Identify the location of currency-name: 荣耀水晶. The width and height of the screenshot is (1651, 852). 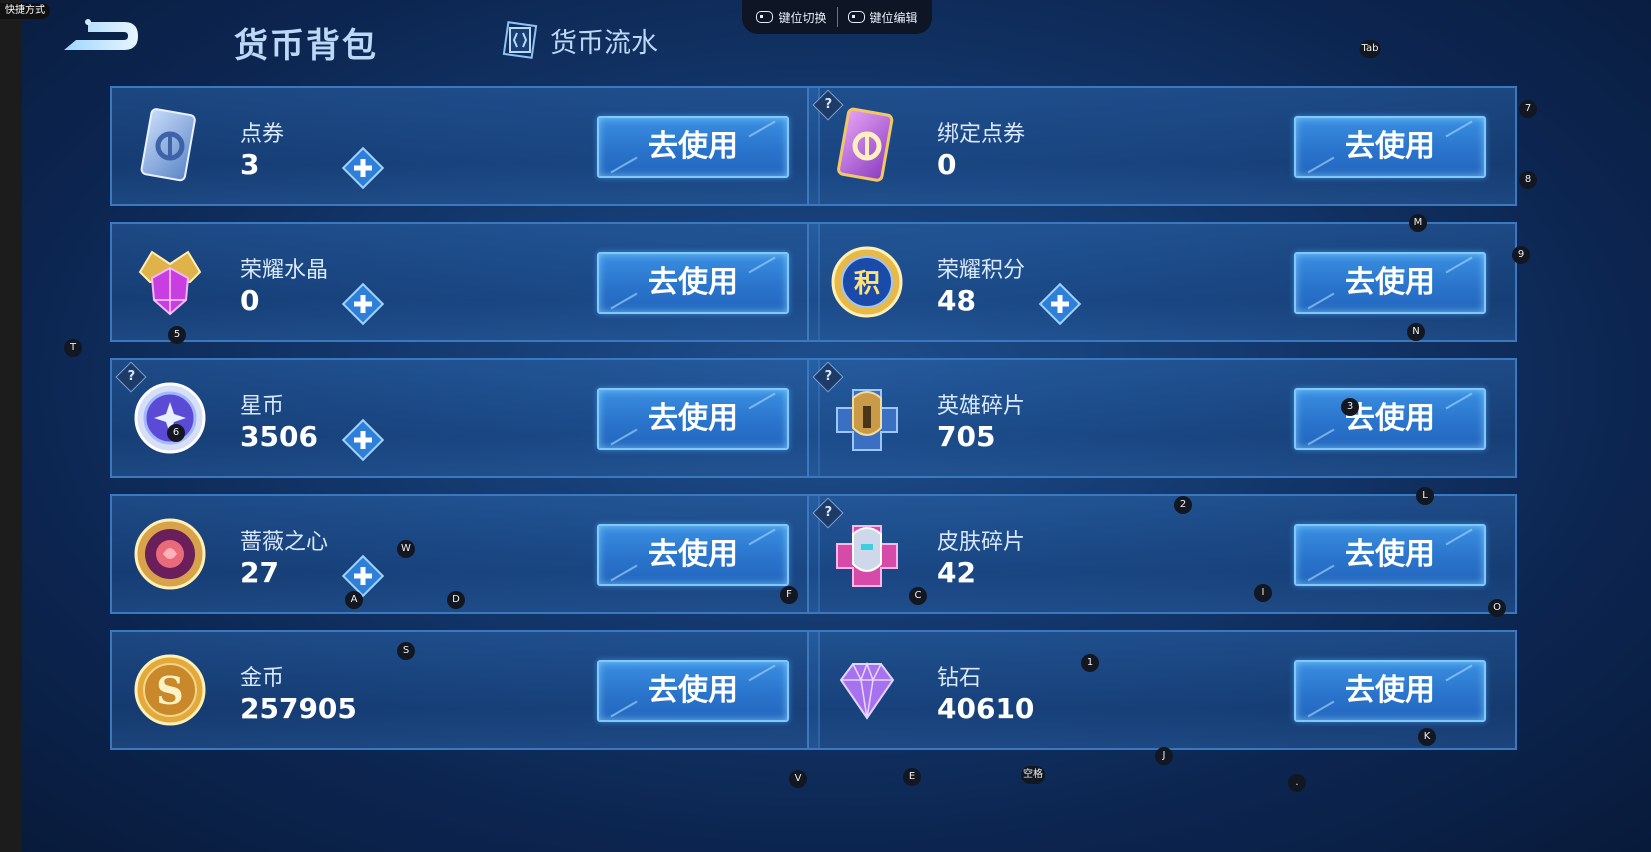
(284, 270).